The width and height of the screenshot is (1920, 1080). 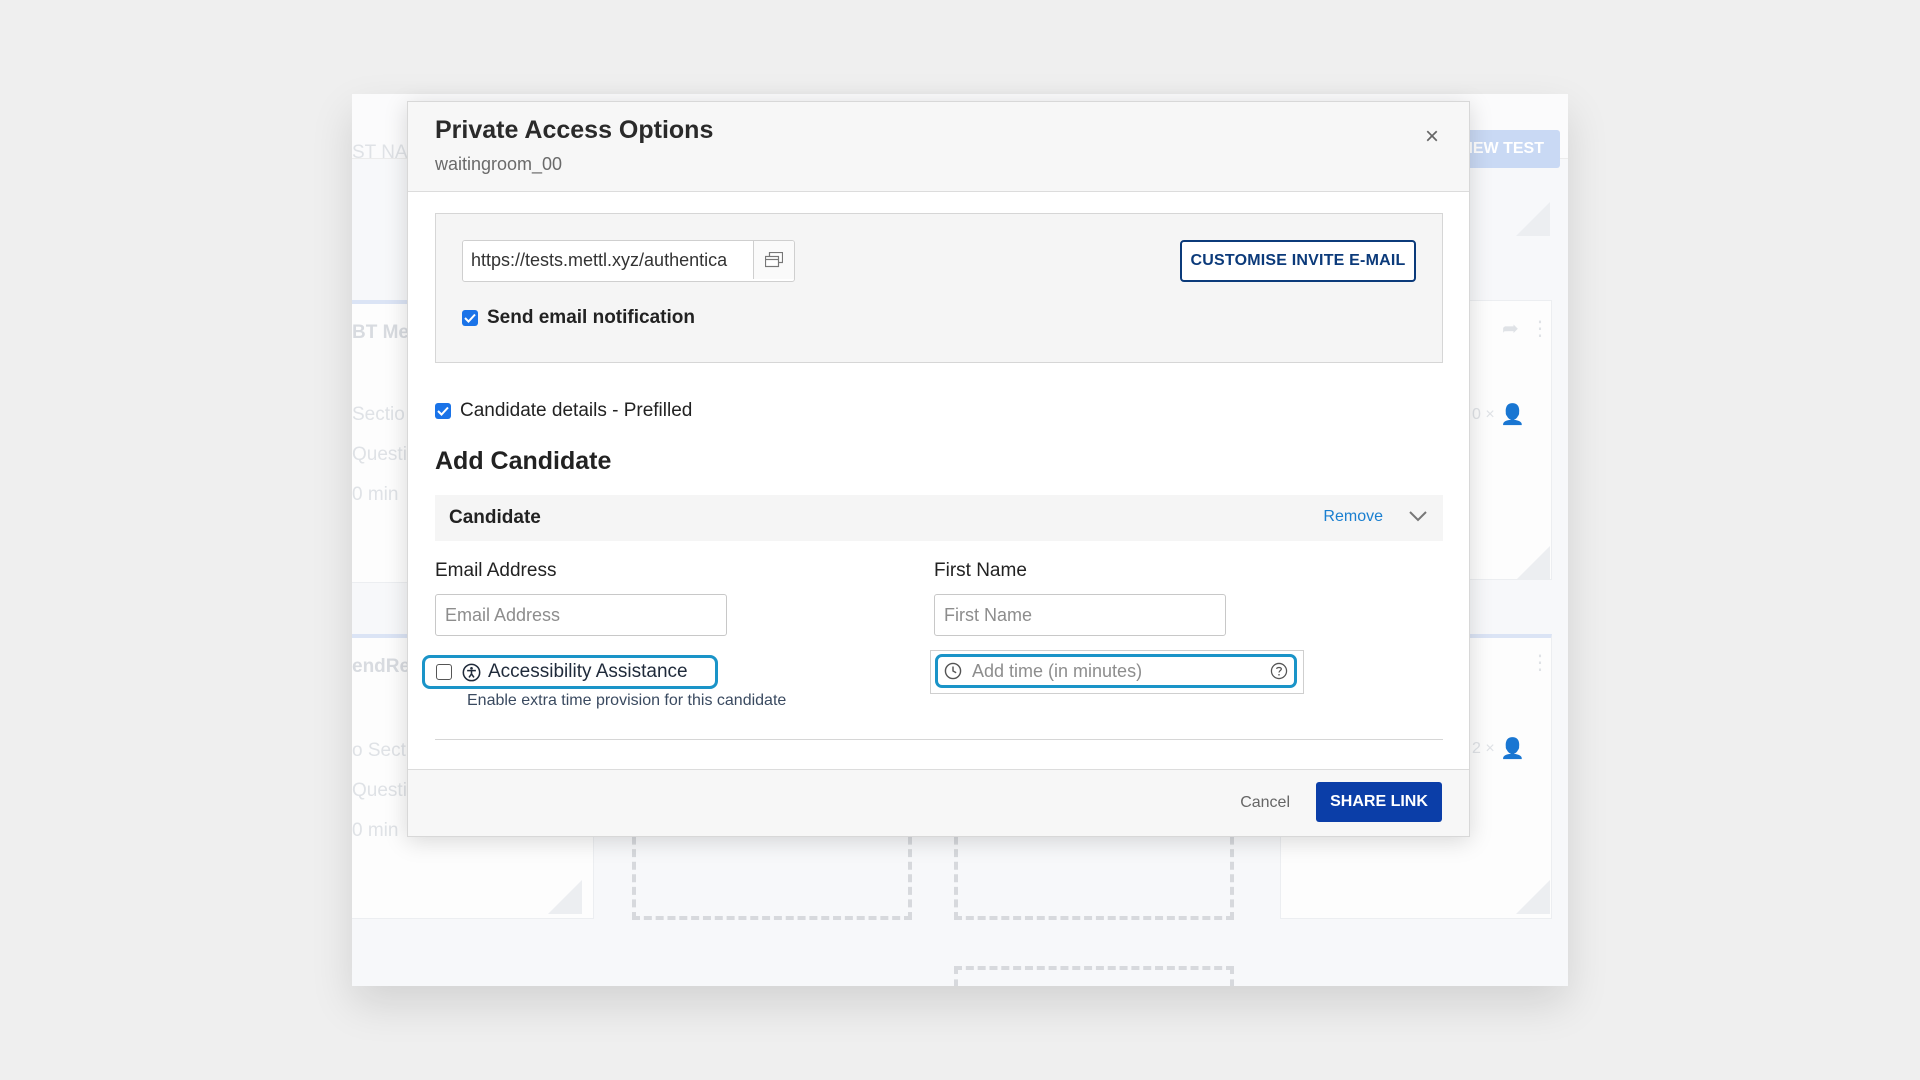 What do you see at coordinates (1483, 748) in the screenshot?
I see `background-count: 2 ×` at bounding box center [1483, 748].